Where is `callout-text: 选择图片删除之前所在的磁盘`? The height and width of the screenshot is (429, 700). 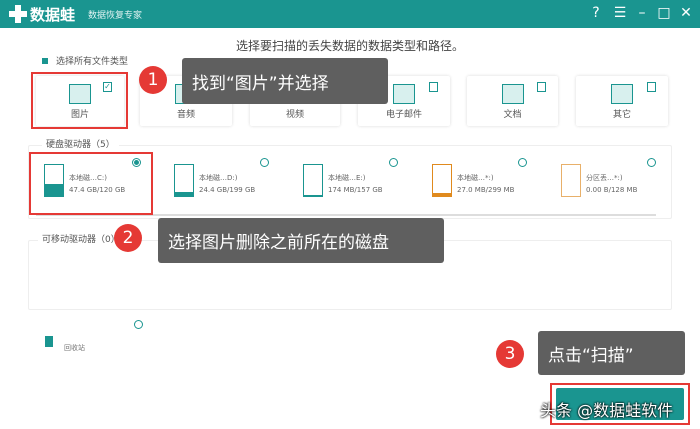
callout-text: 选择图片删除之前所在的磁盘 is located at coordinates (278, 243).